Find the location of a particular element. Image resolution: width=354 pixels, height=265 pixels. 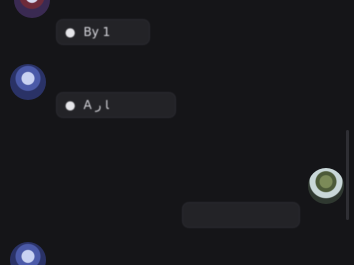

message-bubble: ● A ﺎ ﺭ is located at coordinates (116, 105).